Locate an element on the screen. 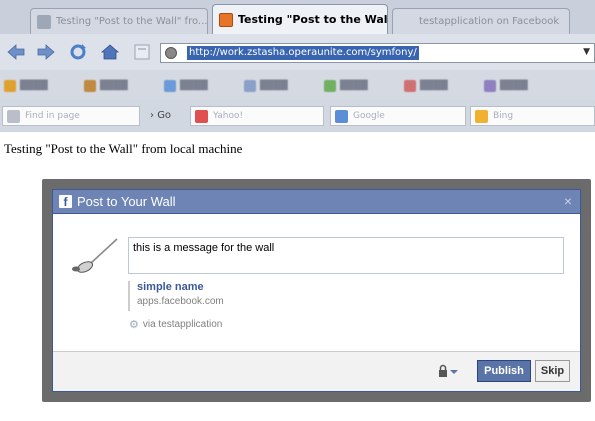 The image size is (595, 421). reload-icon is located at coordinates (78, 52).